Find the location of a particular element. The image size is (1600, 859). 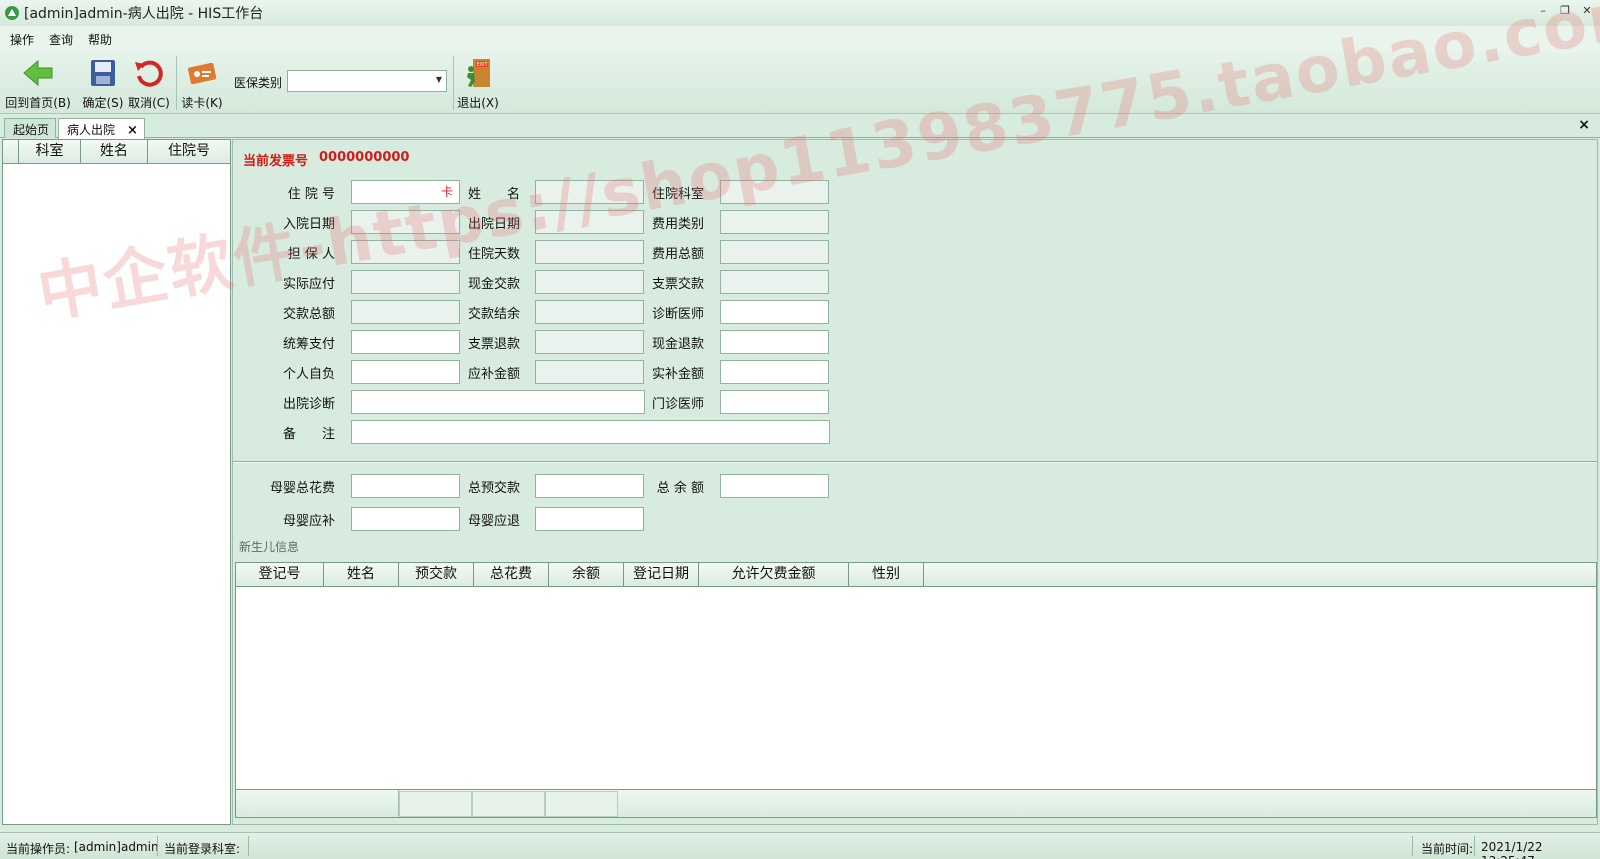

time-label: 当前时间: is located at coordinates (1447, 849).